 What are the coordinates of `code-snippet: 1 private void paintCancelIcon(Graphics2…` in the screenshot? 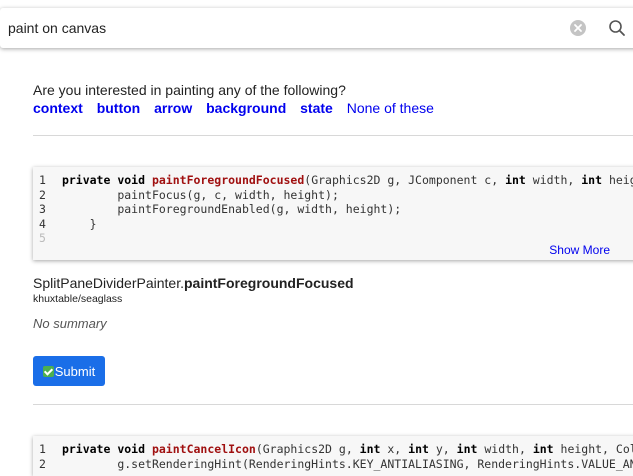 It's located at (333, 456).